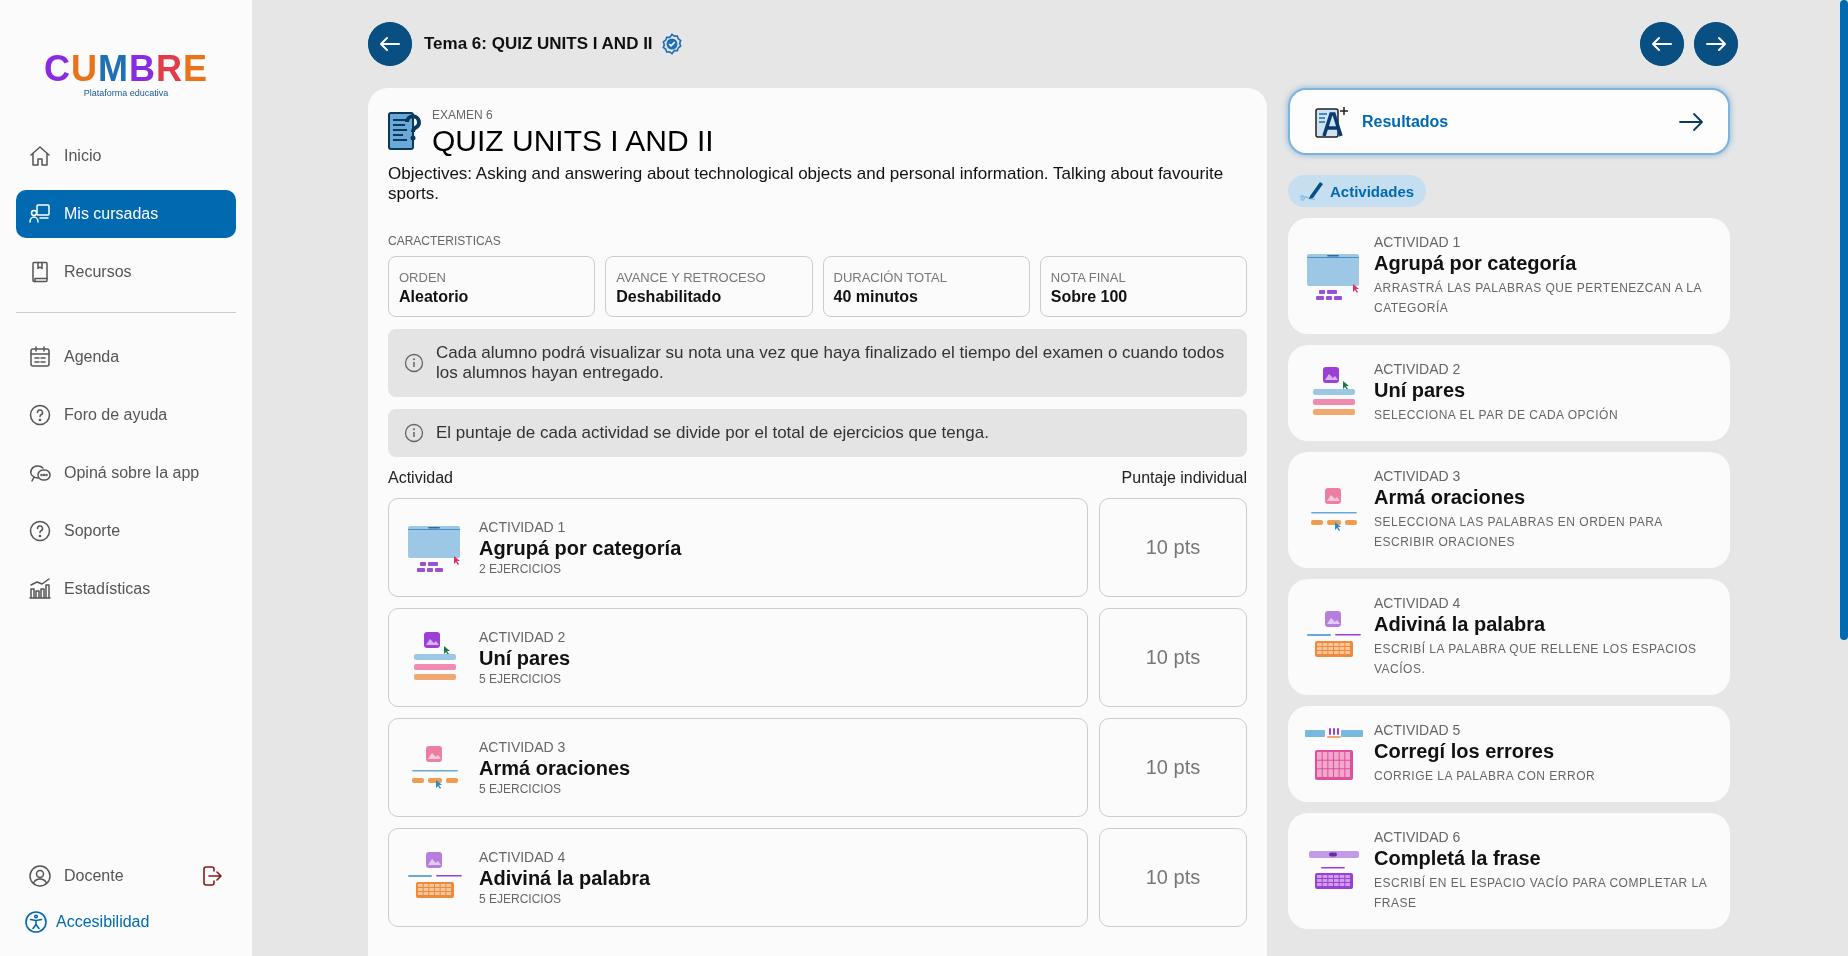 This screenshot has height=956, width=1848. Describe the element at coordinates (538, 44) in the screenshot. I see `page-title: Tema 6: QUIZ UNITS I AND II` at that location.